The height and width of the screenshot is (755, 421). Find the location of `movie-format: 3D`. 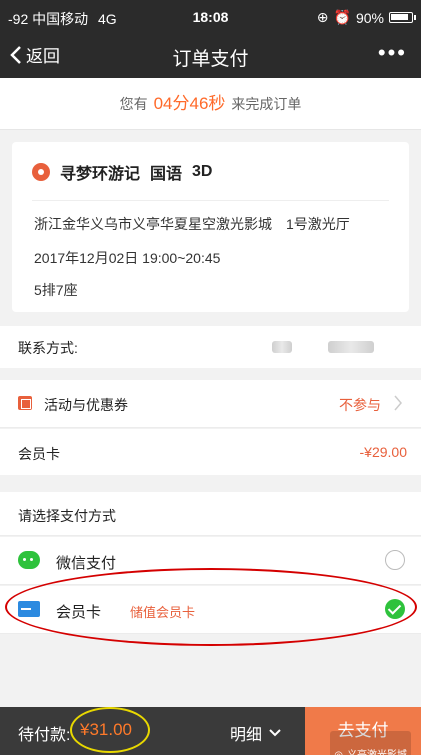

movie-format: 3D is located at coordinates (202, 171).